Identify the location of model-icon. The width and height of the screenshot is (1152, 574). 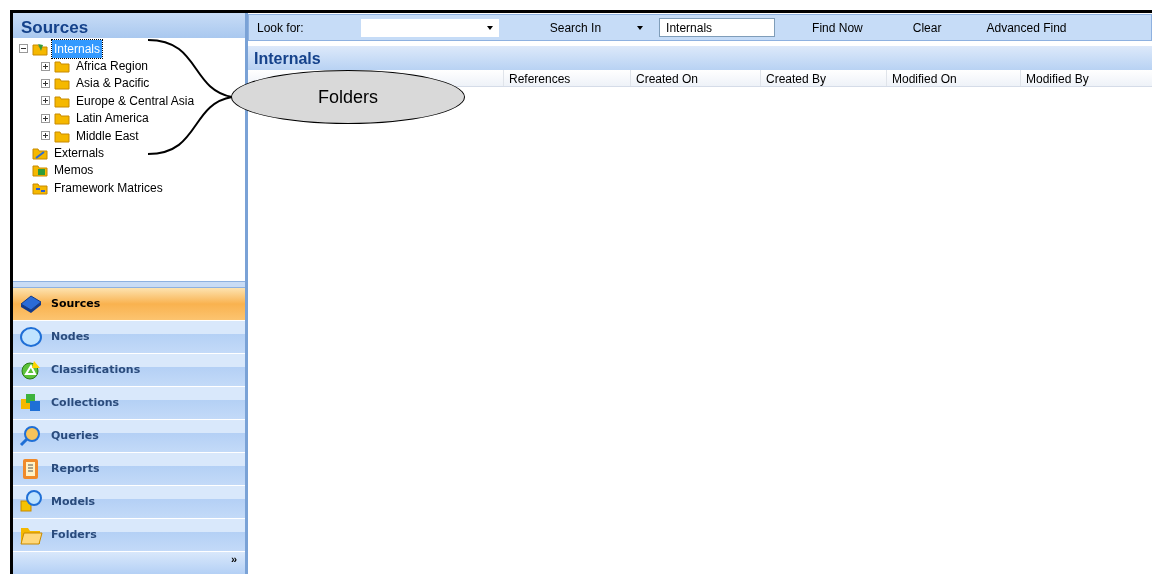
(31, 502).